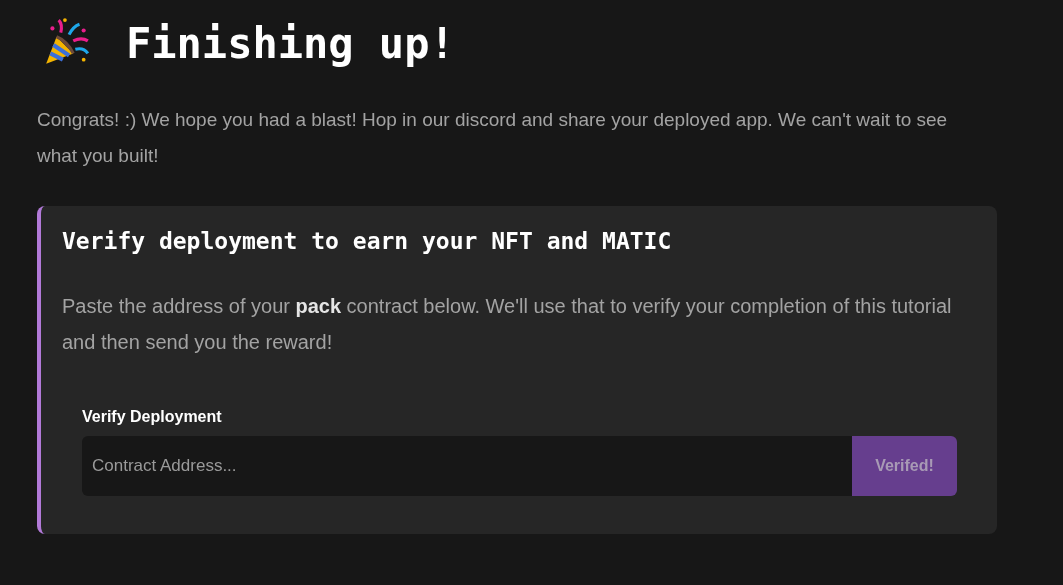 The image size is (1063, 585). Describe the element at coordinates (507, 324) in the screenshot. I see `card-description: Paste the address of your pack contract below. We'll use that to verify your completion of this tutorial and then send you the reward!` at that location.